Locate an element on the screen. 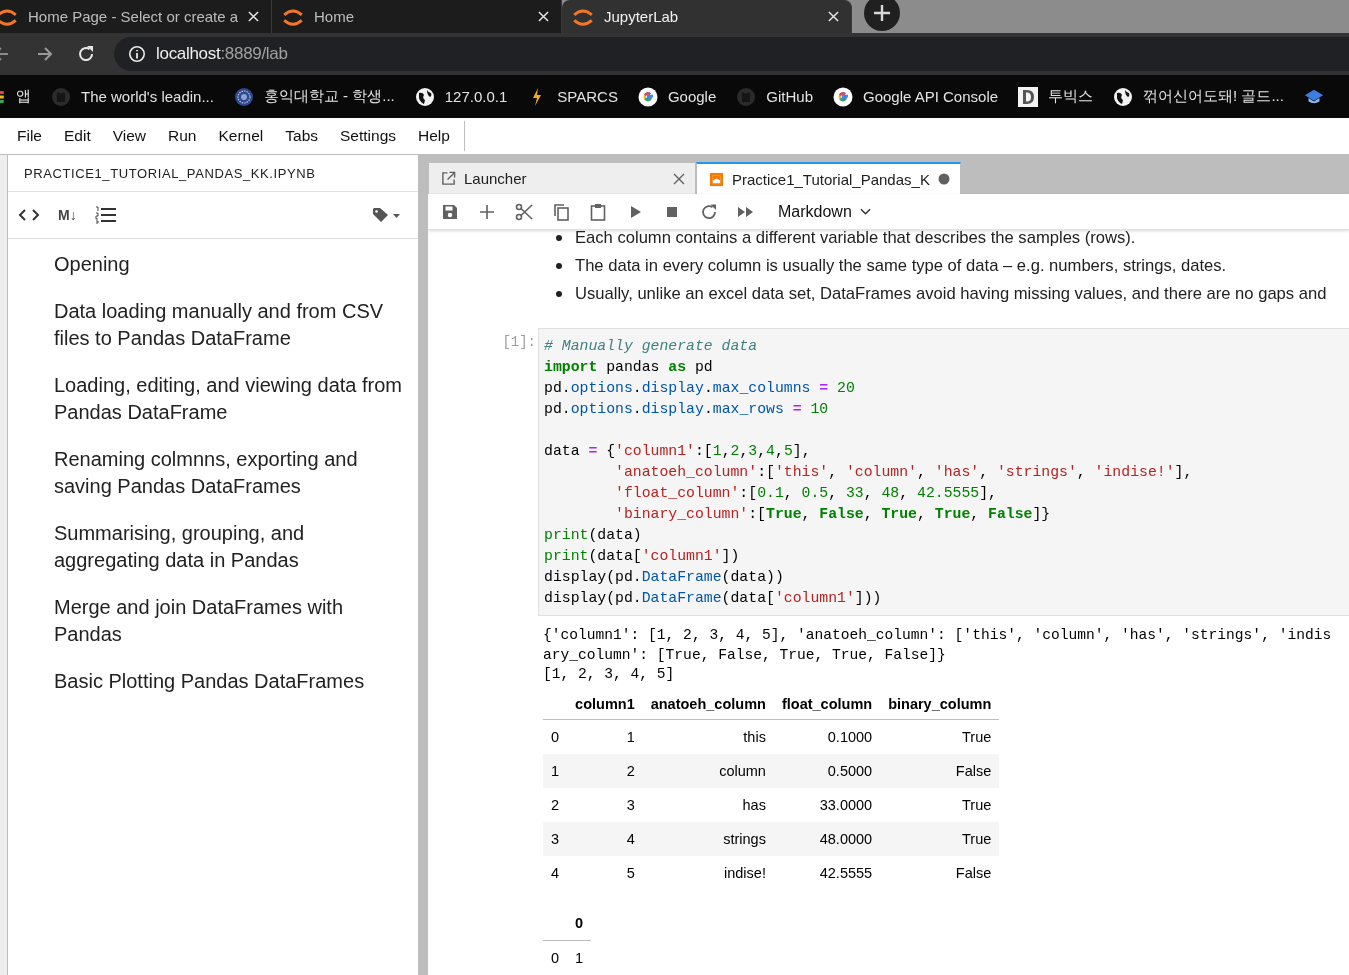 Image resolution: width=1349 pixels, height=975 pixels. menu-item: Run is located at coordinates (182, 136).